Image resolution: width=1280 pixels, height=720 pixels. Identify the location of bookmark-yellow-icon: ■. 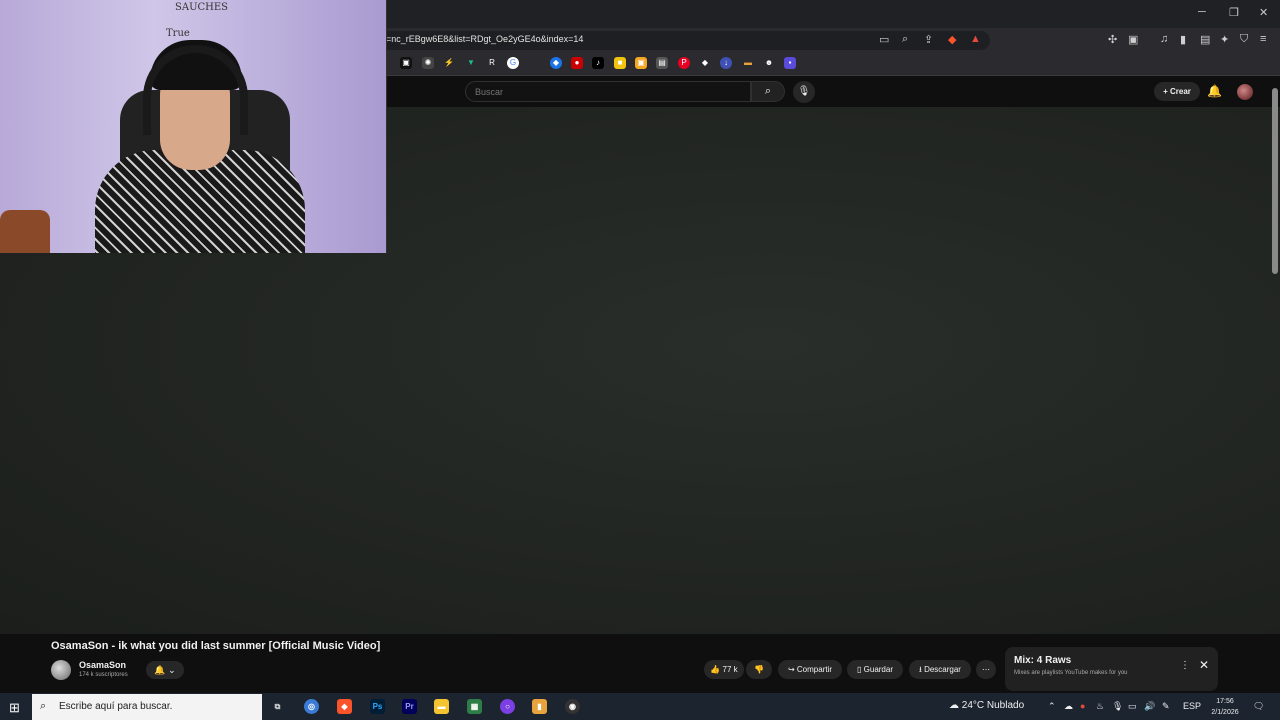
(620, 63).